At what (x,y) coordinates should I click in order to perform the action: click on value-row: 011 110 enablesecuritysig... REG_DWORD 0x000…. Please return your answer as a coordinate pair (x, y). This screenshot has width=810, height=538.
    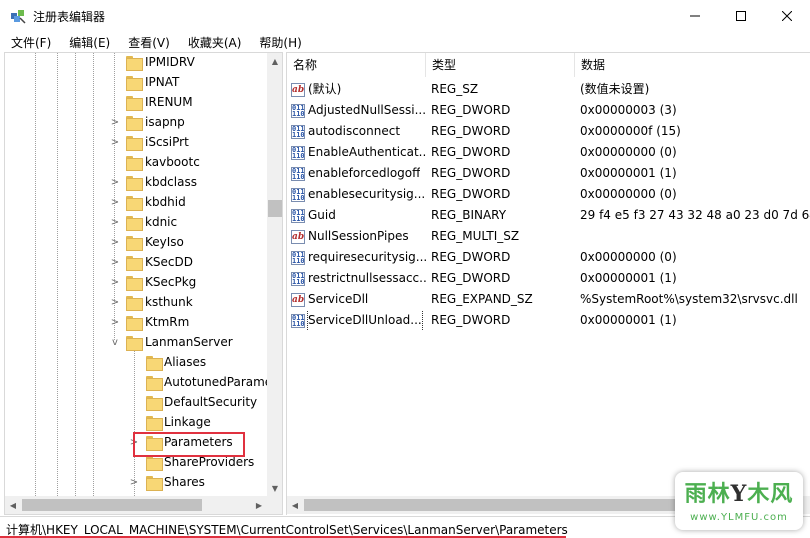
    Looking at the image, I should click on (548, 194).